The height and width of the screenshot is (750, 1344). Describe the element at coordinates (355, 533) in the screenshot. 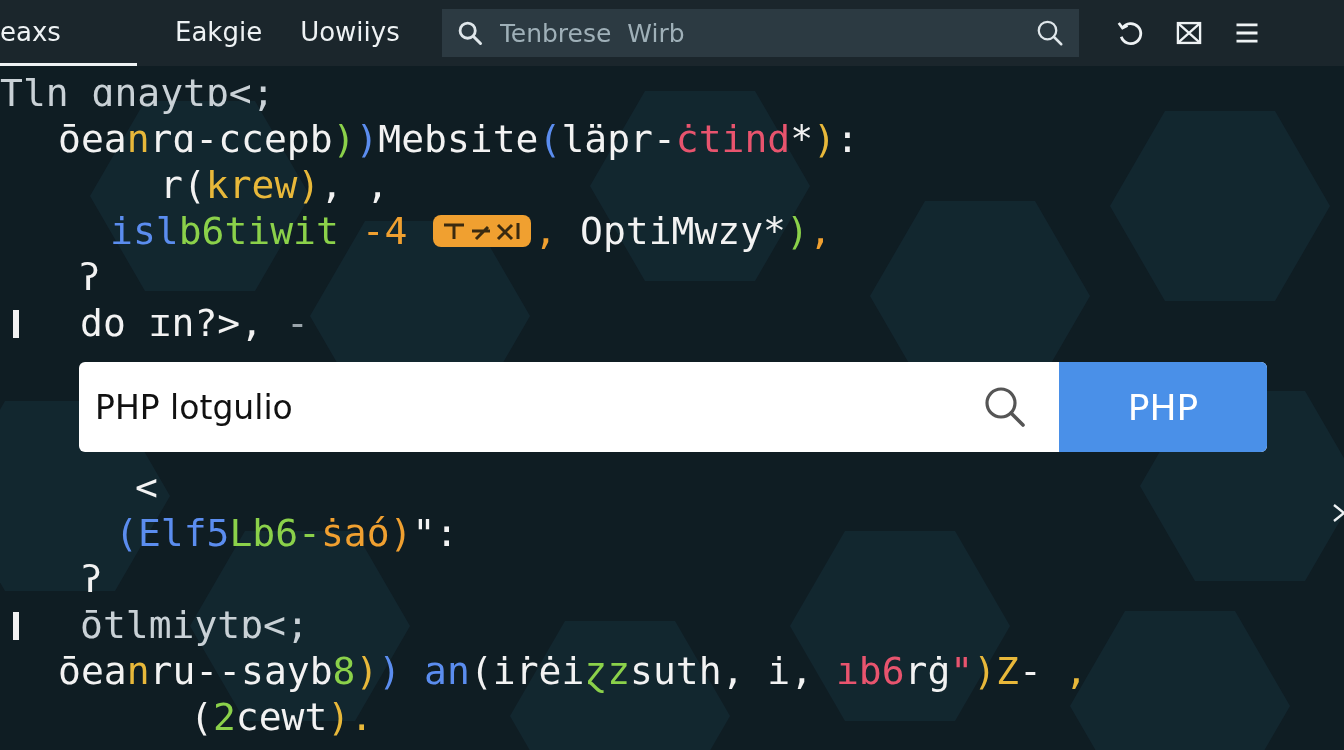

I see `code-token: ṡaó` at that location.